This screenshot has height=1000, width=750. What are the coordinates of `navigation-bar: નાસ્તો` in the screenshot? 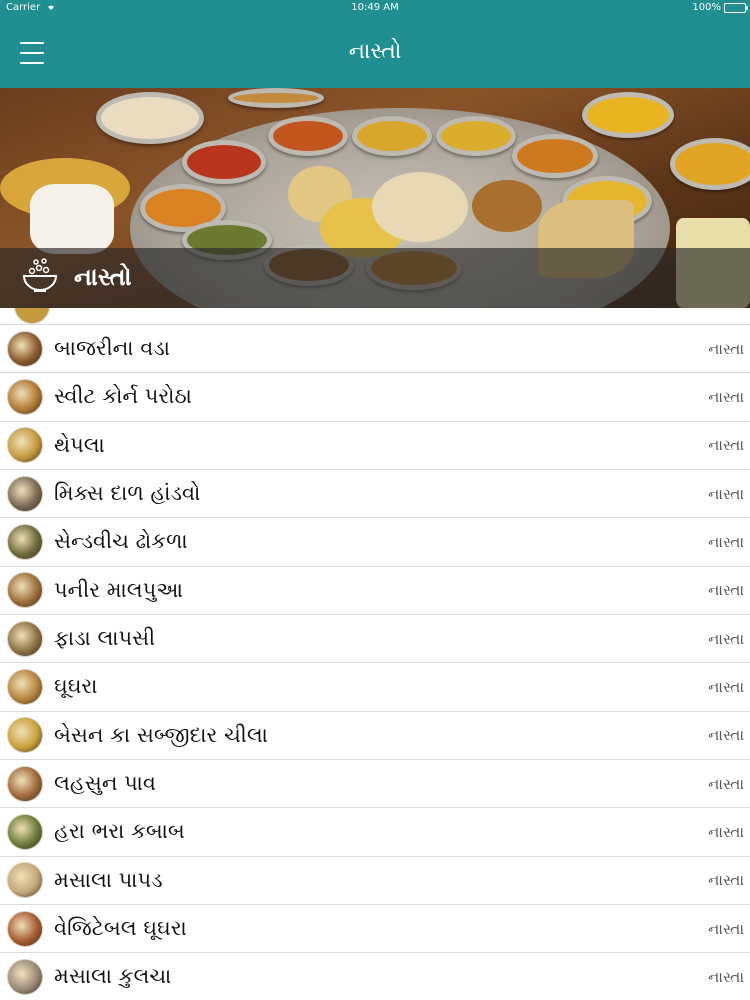 It's located at (375, 52).